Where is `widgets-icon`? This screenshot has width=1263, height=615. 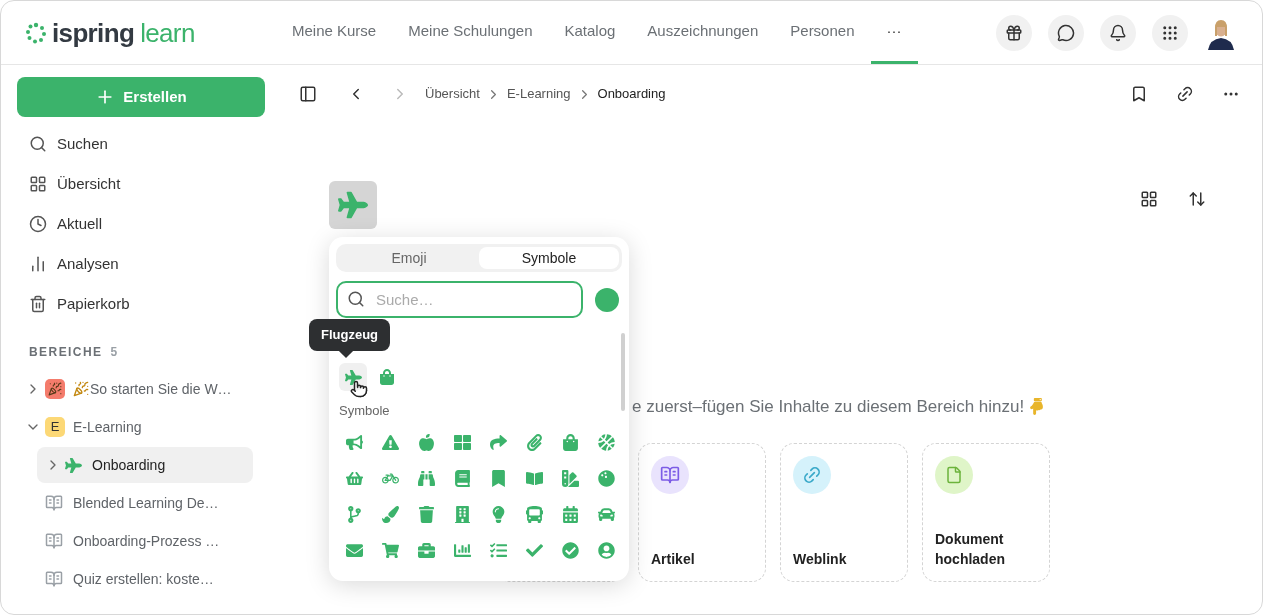 widgets-icon is located at coordinates (462, 442).